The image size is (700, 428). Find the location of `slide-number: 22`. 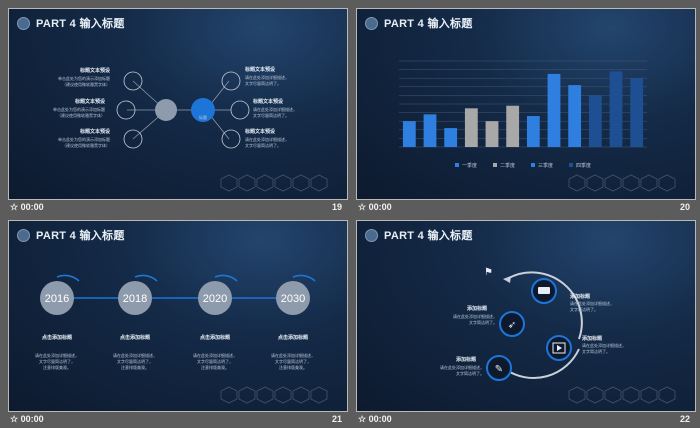

slide-number: 22 is located at coordinates (684, 419).